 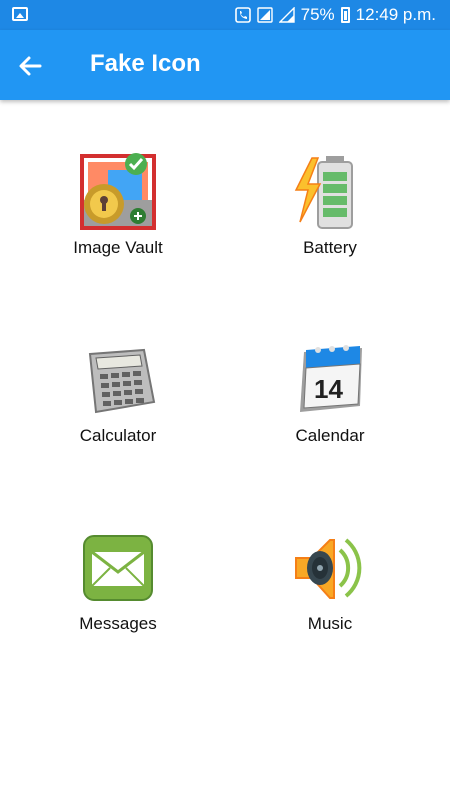 I want to click on back-arrow-icon, so click(x=30, y=66).